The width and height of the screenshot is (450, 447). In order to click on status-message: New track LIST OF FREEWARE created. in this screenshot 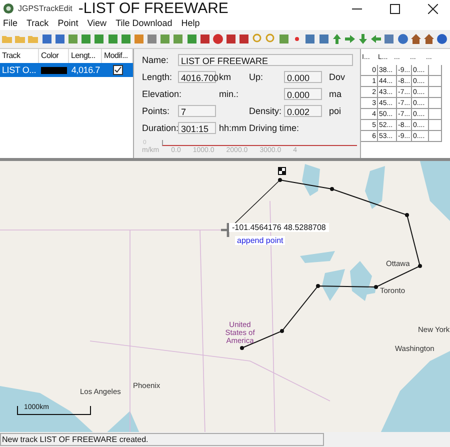, I will do `click(162, 439)`.